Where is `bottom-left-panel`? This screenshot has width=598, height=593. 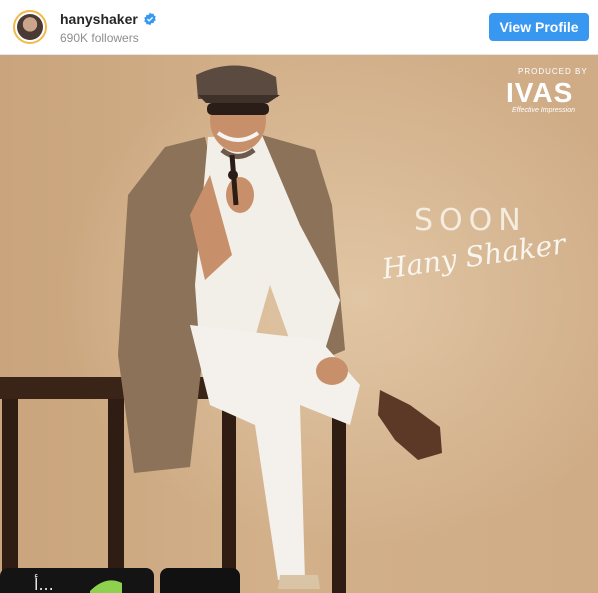
bottom-left-panel is located at coordinates (77, 580).